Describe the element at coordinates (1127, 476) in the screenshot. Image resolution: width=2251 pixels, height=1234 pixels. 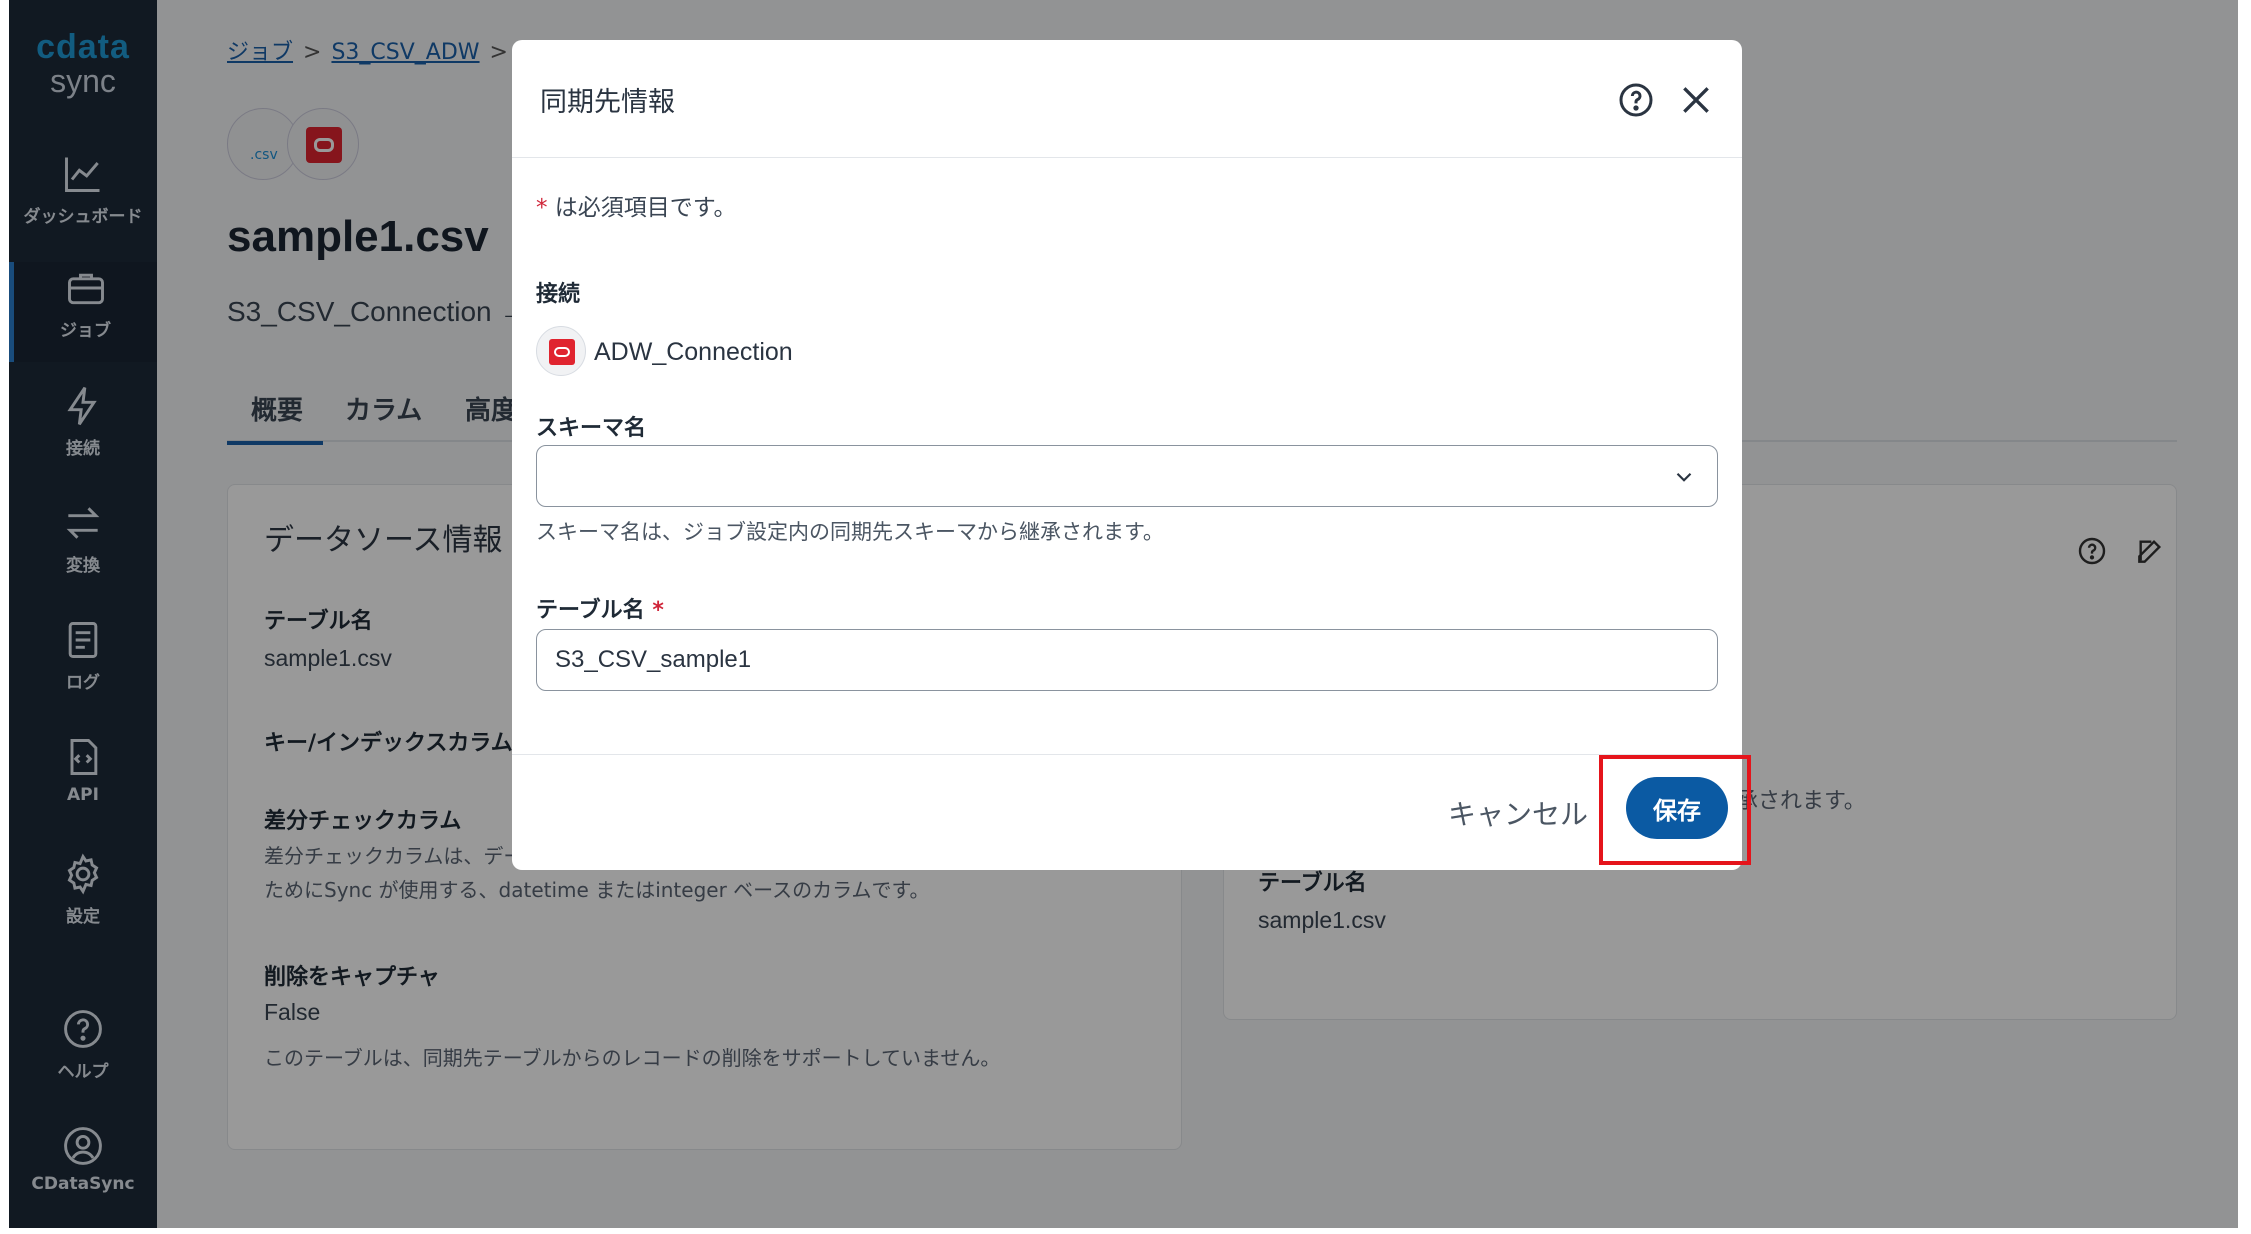
I see `schema-select` at that location.